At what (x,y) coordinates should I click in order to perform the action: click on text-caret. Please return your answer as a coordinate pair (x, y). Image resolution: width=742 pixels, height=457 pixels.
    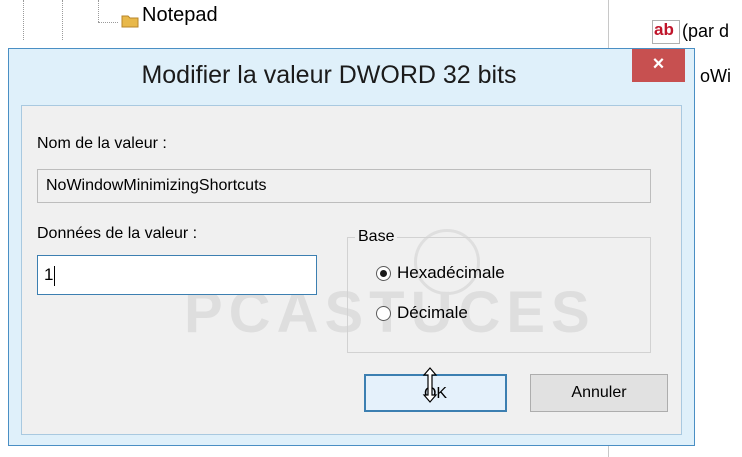
    Looking at the image, I should click on (55, 275).